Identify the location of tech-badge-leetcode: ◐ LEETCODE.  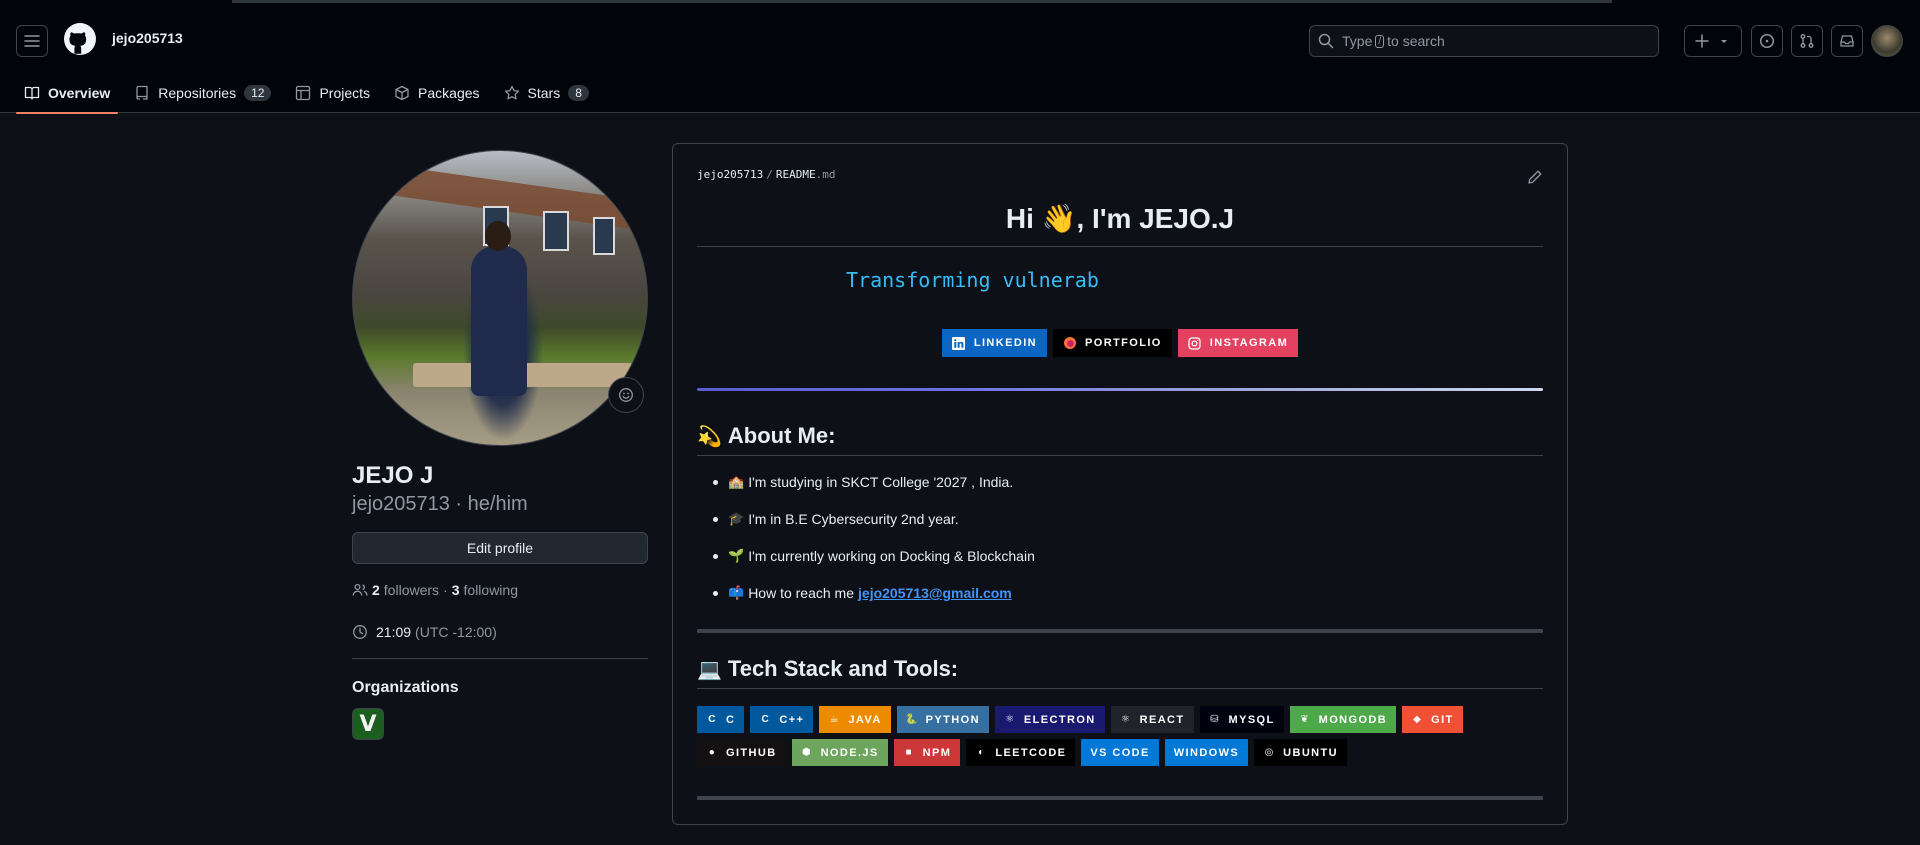
(1021, 752).